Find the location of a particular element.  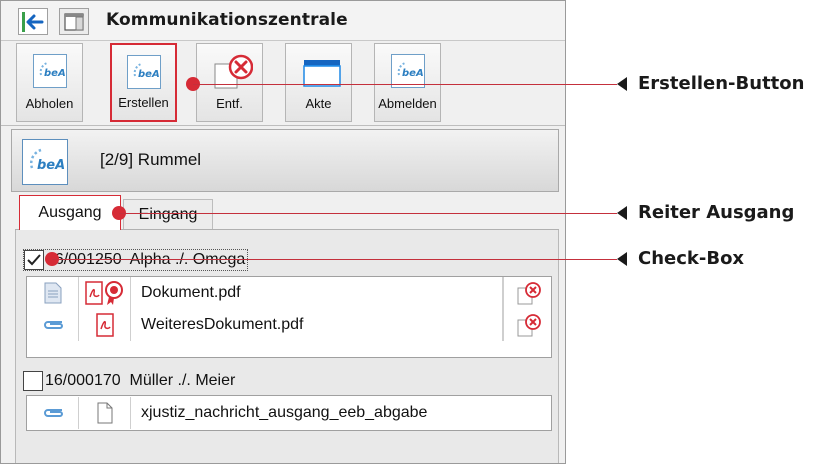

case-row: 16/000170 Müller ./. Meier is located at coordinates (129, 381).